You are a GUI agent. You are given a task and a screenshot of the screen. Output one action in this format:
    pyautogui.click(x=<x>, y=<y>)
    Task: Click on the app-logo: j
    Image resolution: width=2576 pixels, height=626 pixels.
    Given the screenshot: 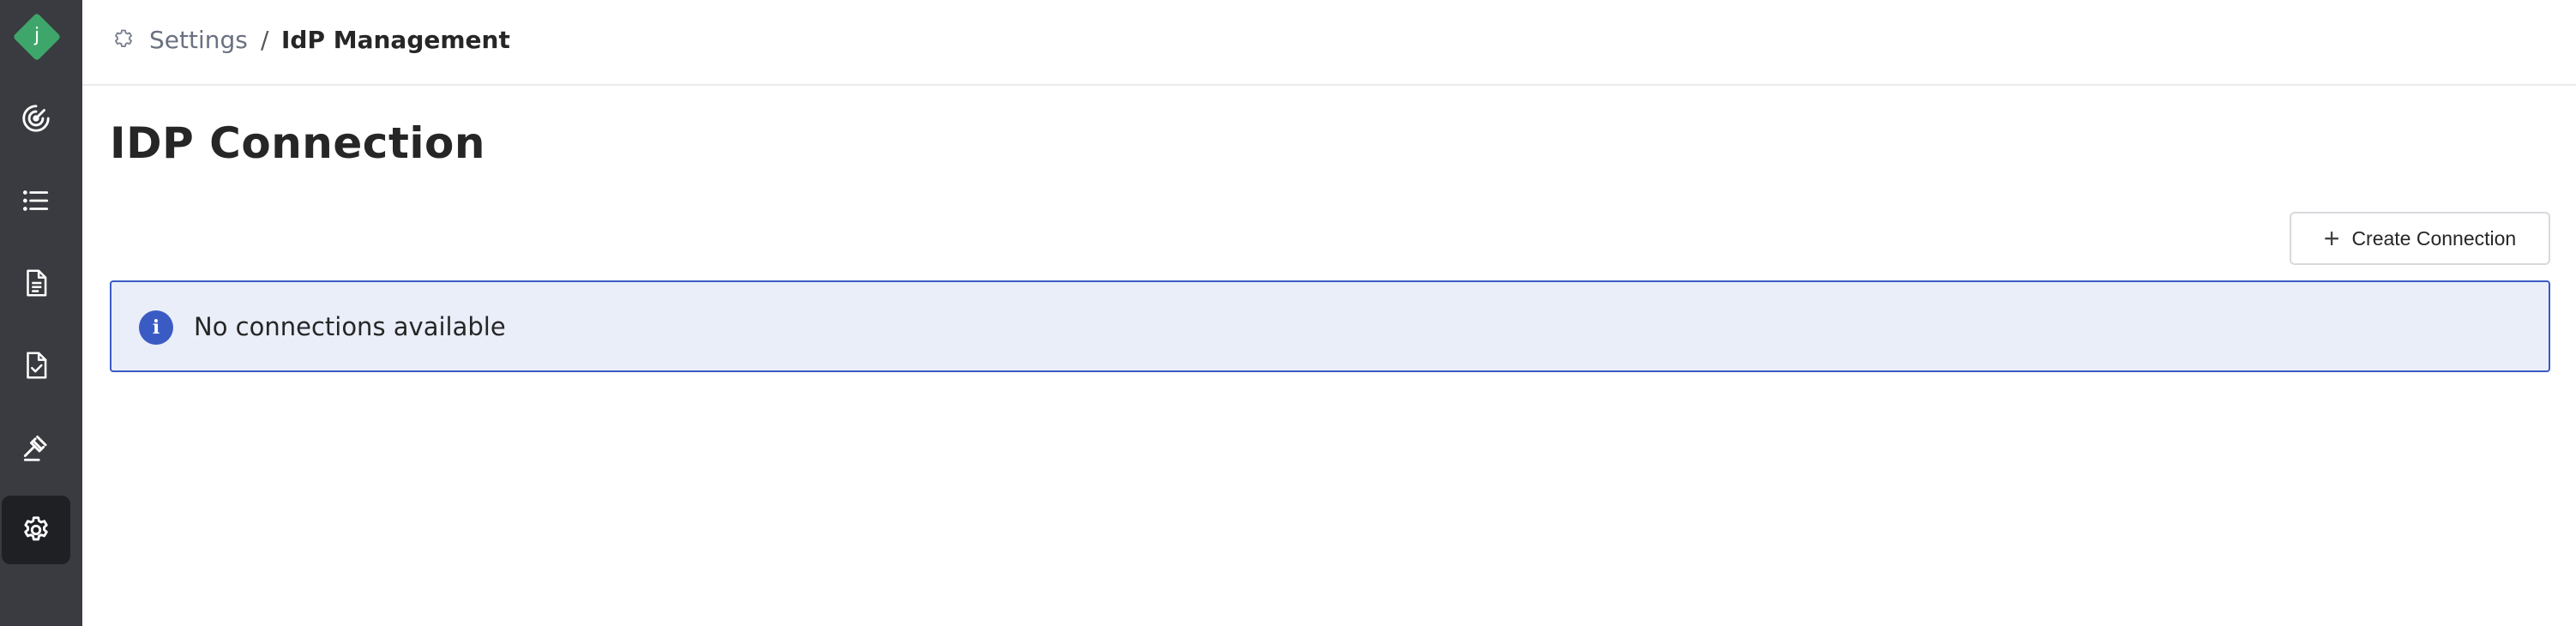 What is the action you would take?
    pyautogui.click(x=37, y=37)
    